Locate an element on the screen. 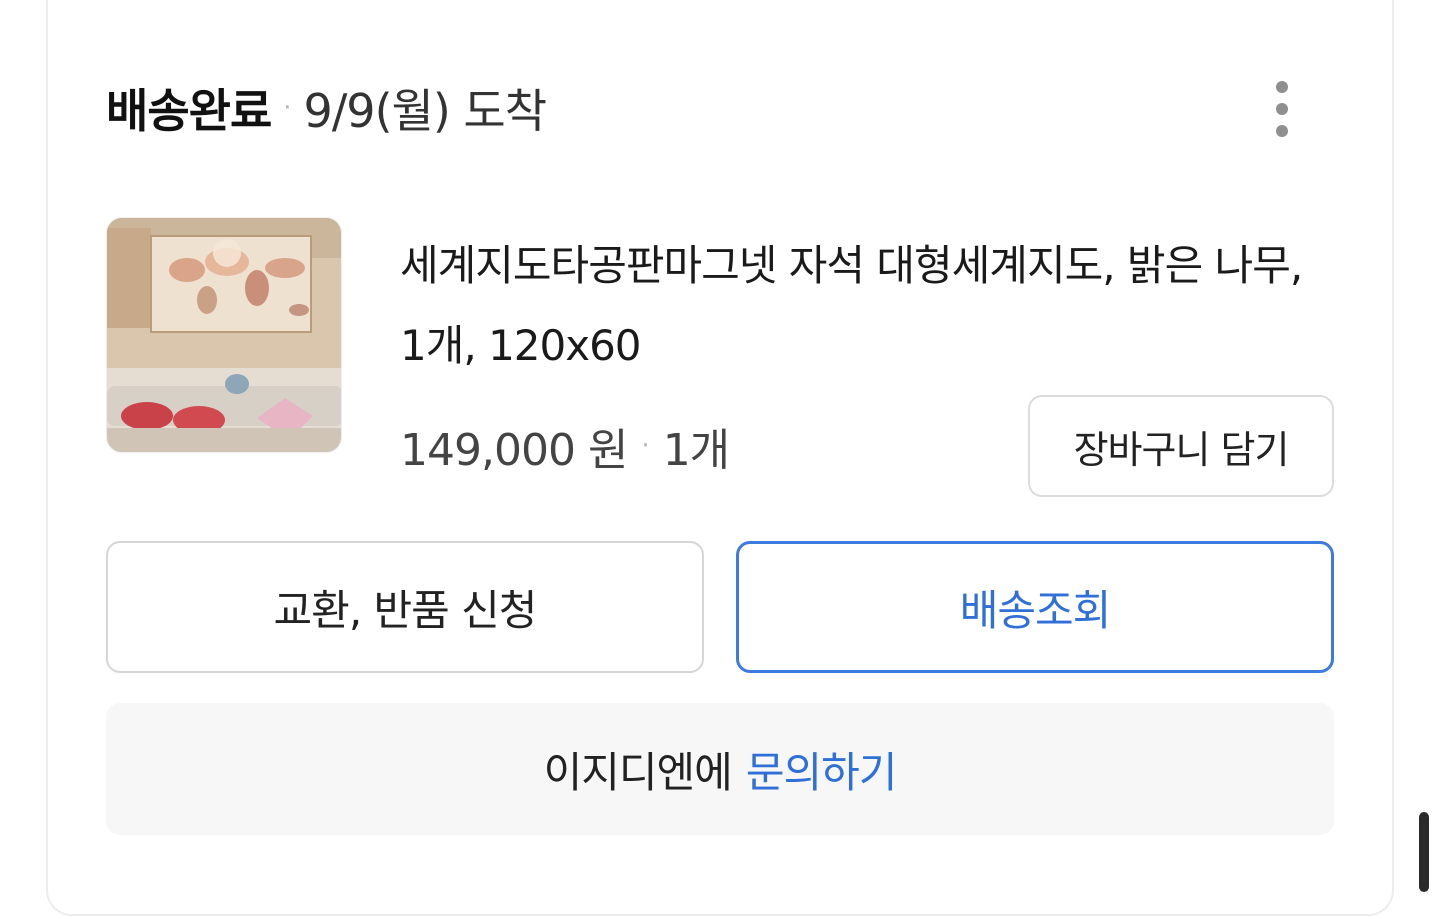 The height and width of the screenshot is (916, 1440). price-row: 149,000 원 · 1개 is located at coordinates (565, 446).